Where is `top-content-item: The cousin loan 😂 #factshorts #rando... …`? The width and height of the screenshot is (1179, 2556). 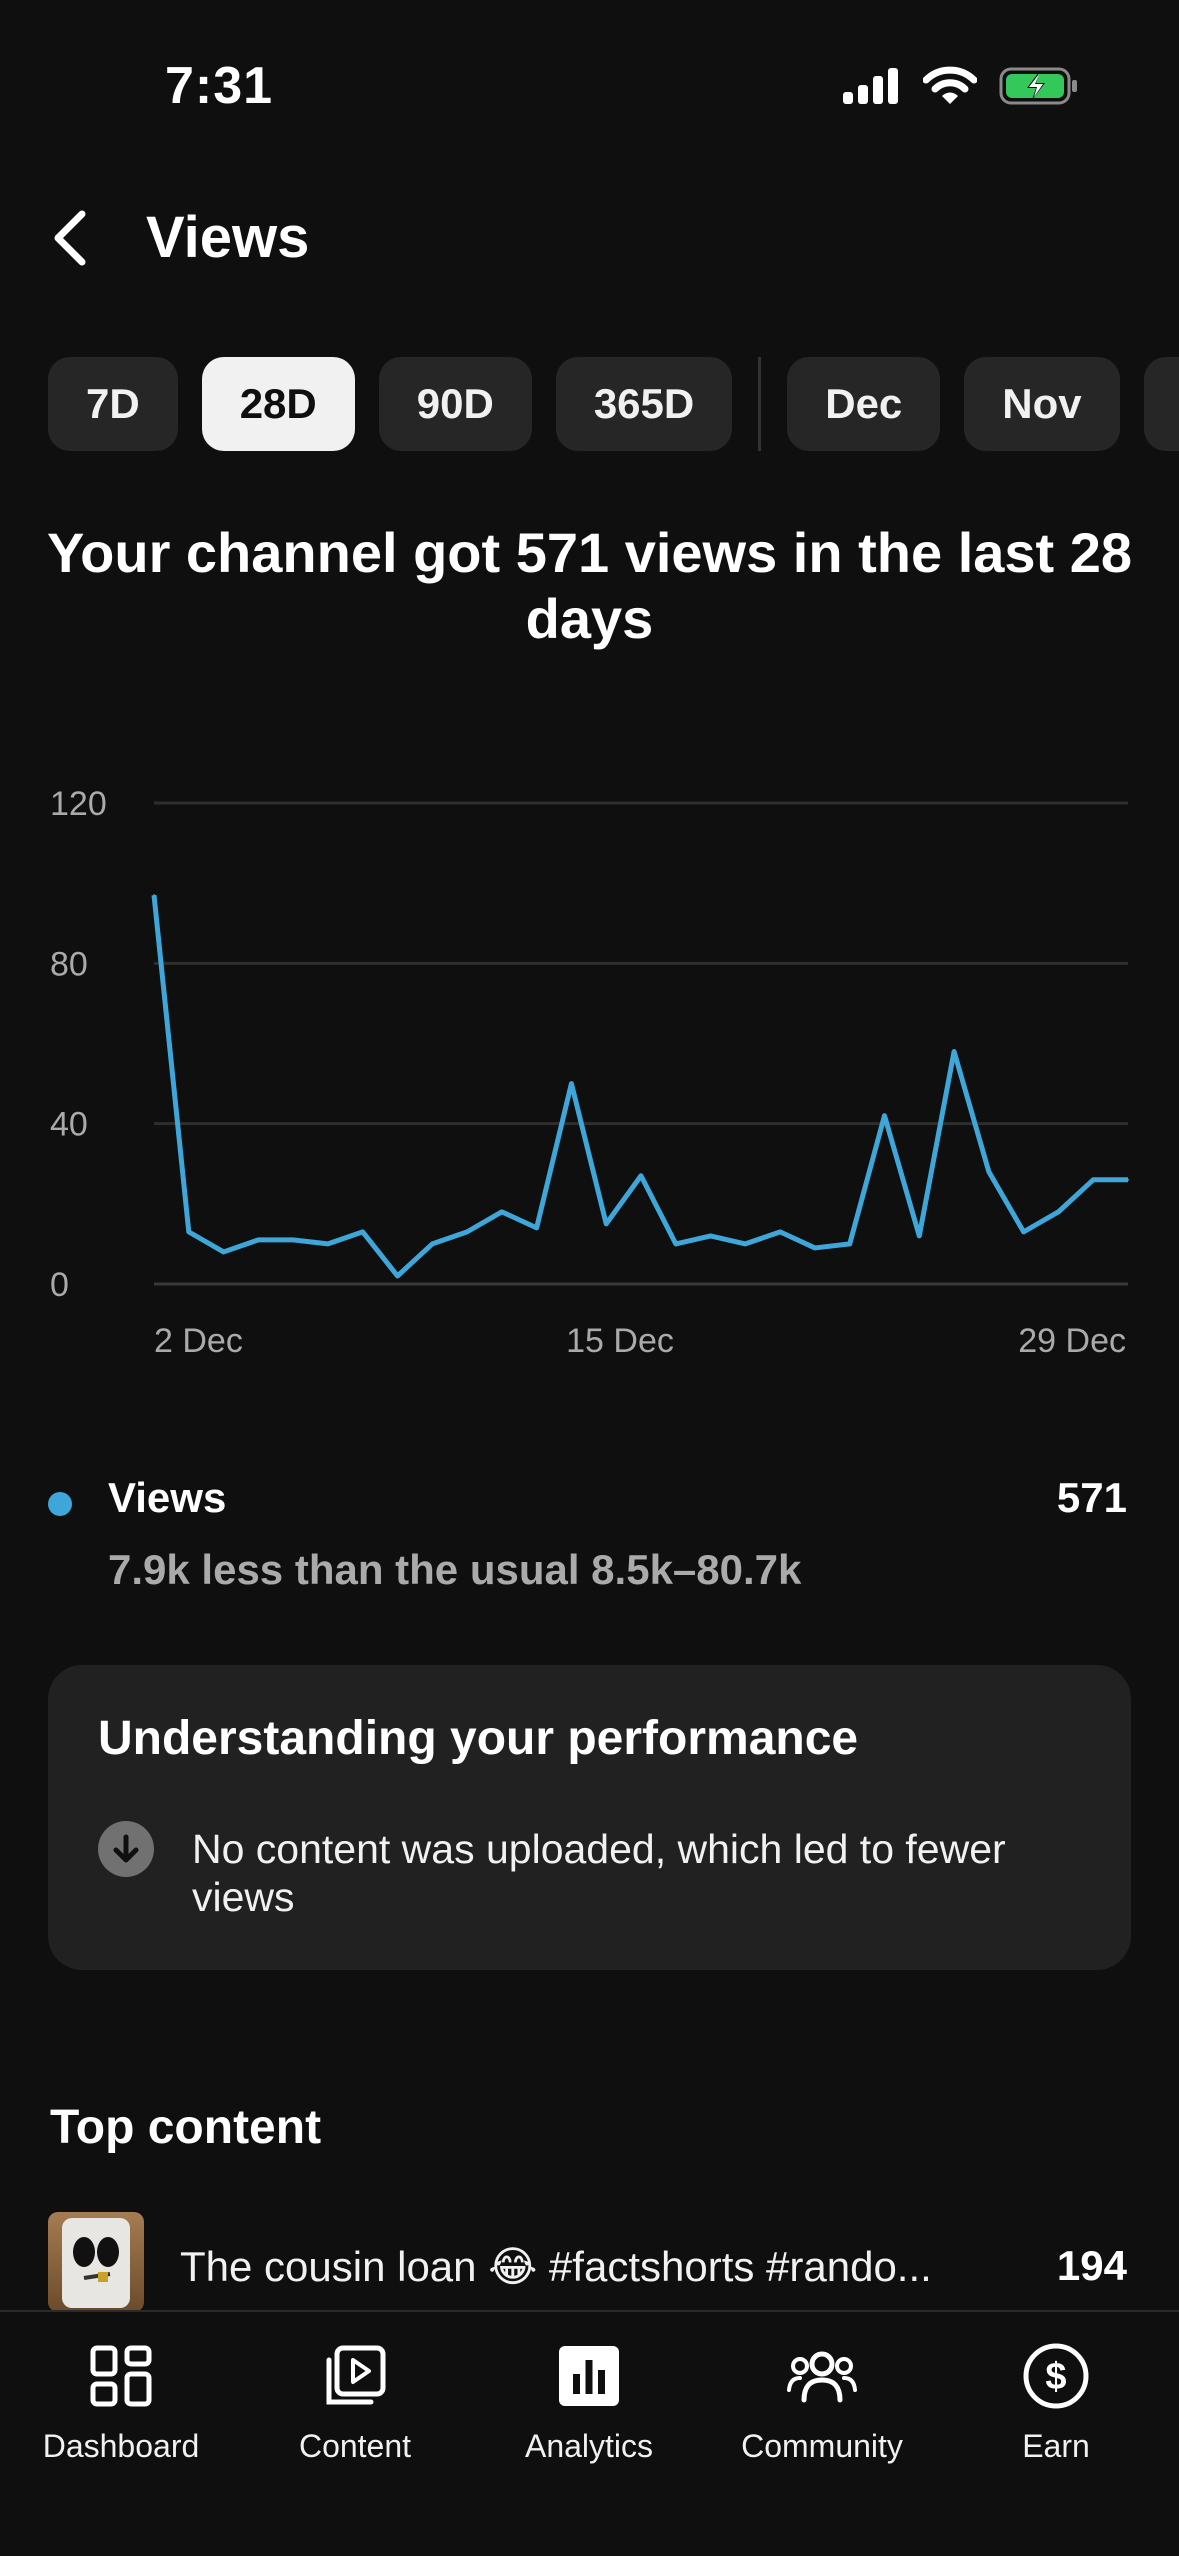 top-content-item: The cousin loan 😂 #factshorts #rando... … is located at coordinates (589, 2262).